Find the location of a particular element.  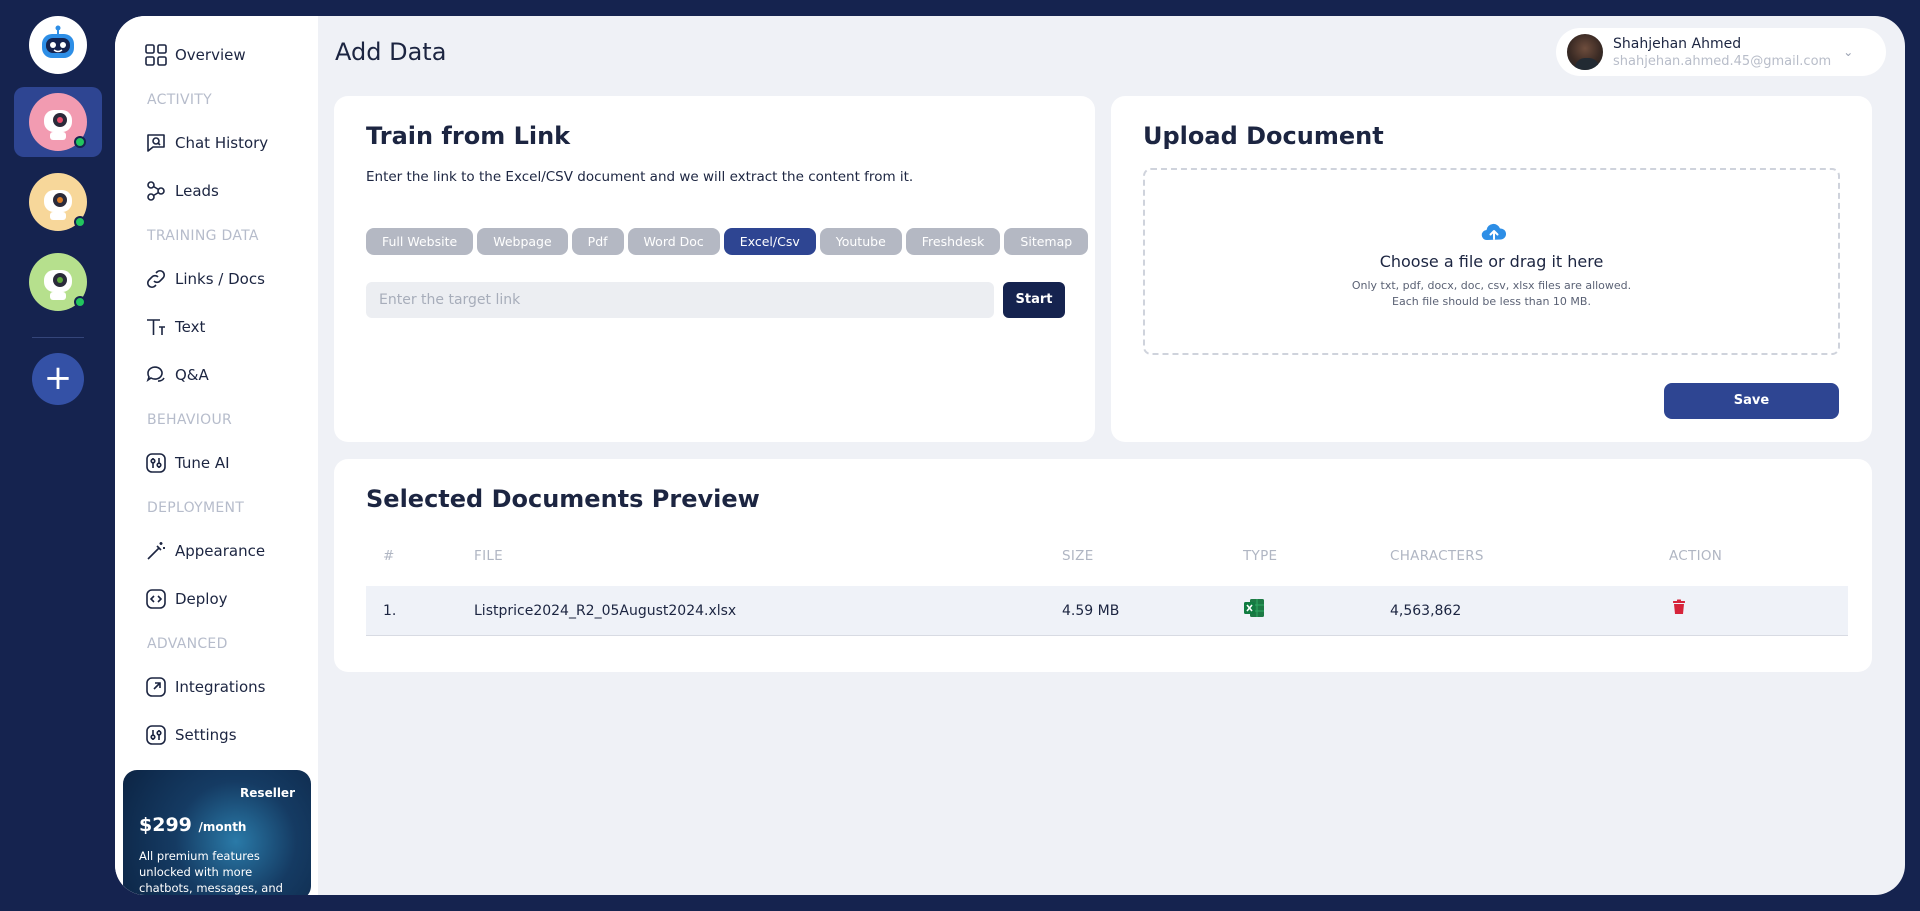

chevron-down-icon: ⌄ is located at coordinates (1848, 52).